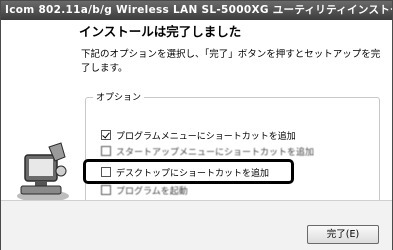 Image resolution: width=393 pixels, height=250 pixels. Describe the element at coordinates (215, 152) in the screenshot. I see `option-label: スタートアップメニューにショートカットを追加` at that location.